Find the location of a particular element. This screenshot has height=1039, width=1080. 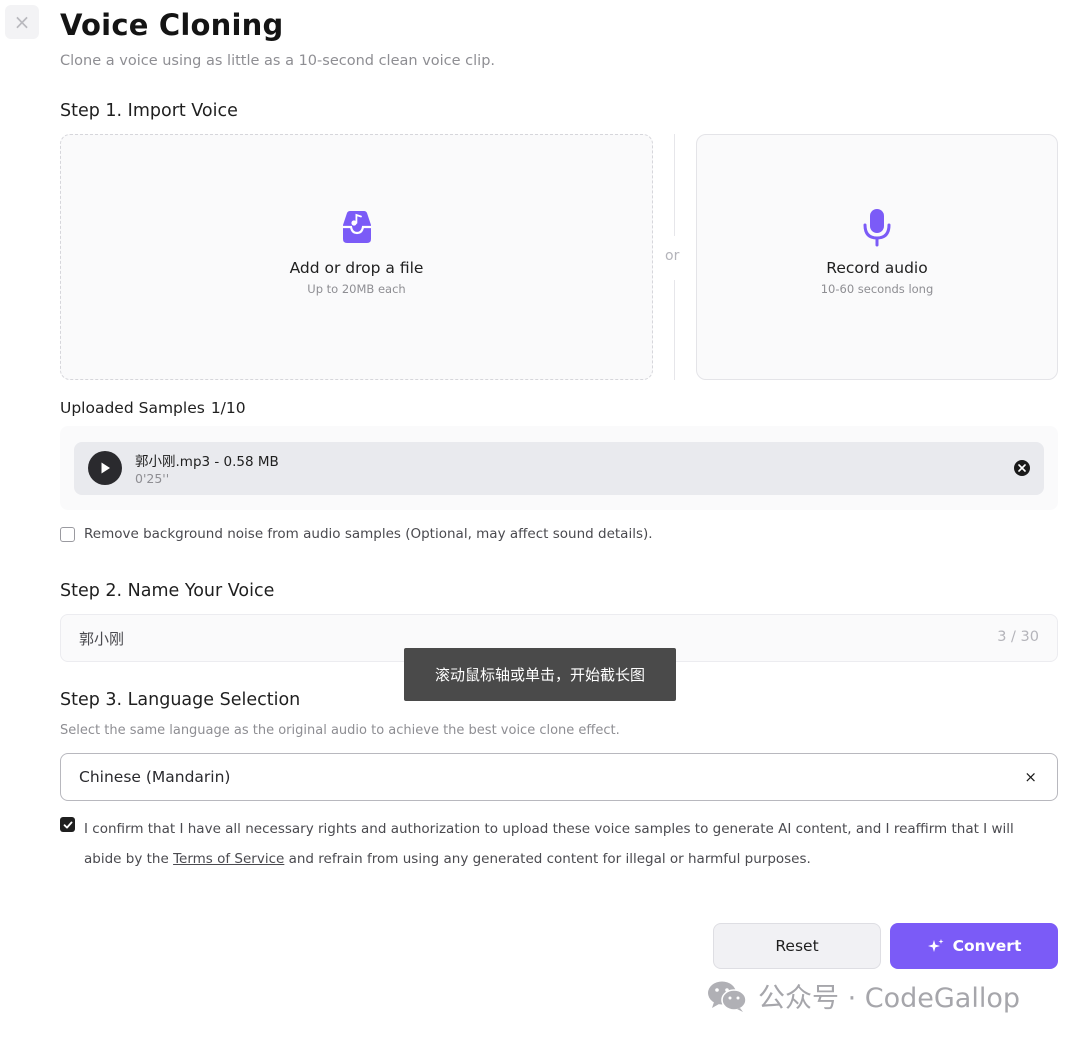

language-selected-value: Chinese (Mandarin) is located at coordinates (155, 777).